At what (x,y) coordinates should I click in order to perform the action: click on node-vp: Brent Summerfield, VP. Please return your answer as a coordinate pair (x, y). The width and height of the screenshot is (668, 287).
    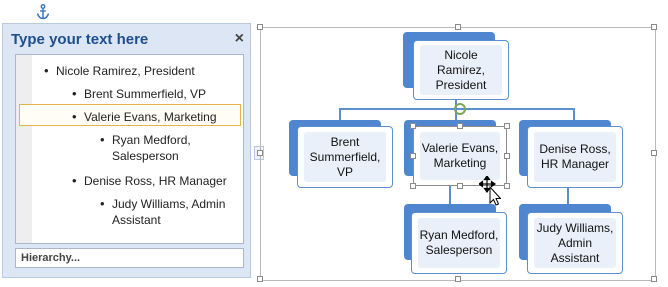
    Looking at the image, I should click on (345, 157).